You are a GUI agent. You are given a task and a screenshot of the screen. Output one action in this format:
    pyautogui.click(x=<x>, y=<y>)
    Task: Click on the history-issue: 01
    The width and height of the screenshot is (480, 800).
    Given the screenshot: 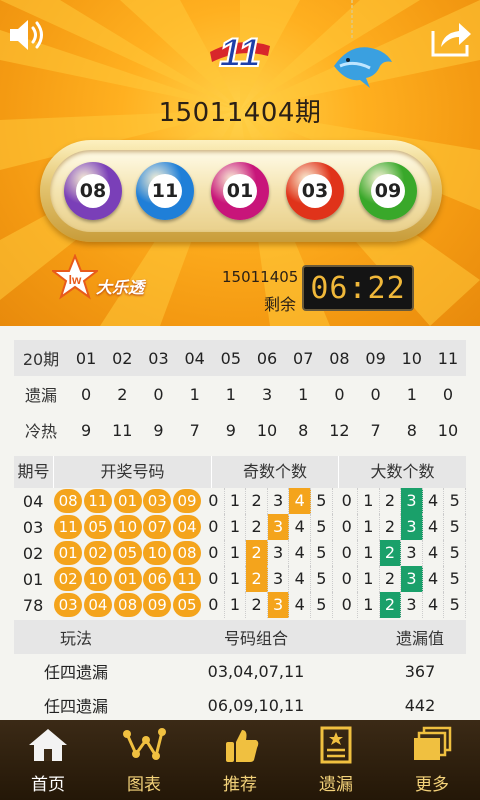 What is the action you would take?
    pyautogui.click(x=33, y=579)
    